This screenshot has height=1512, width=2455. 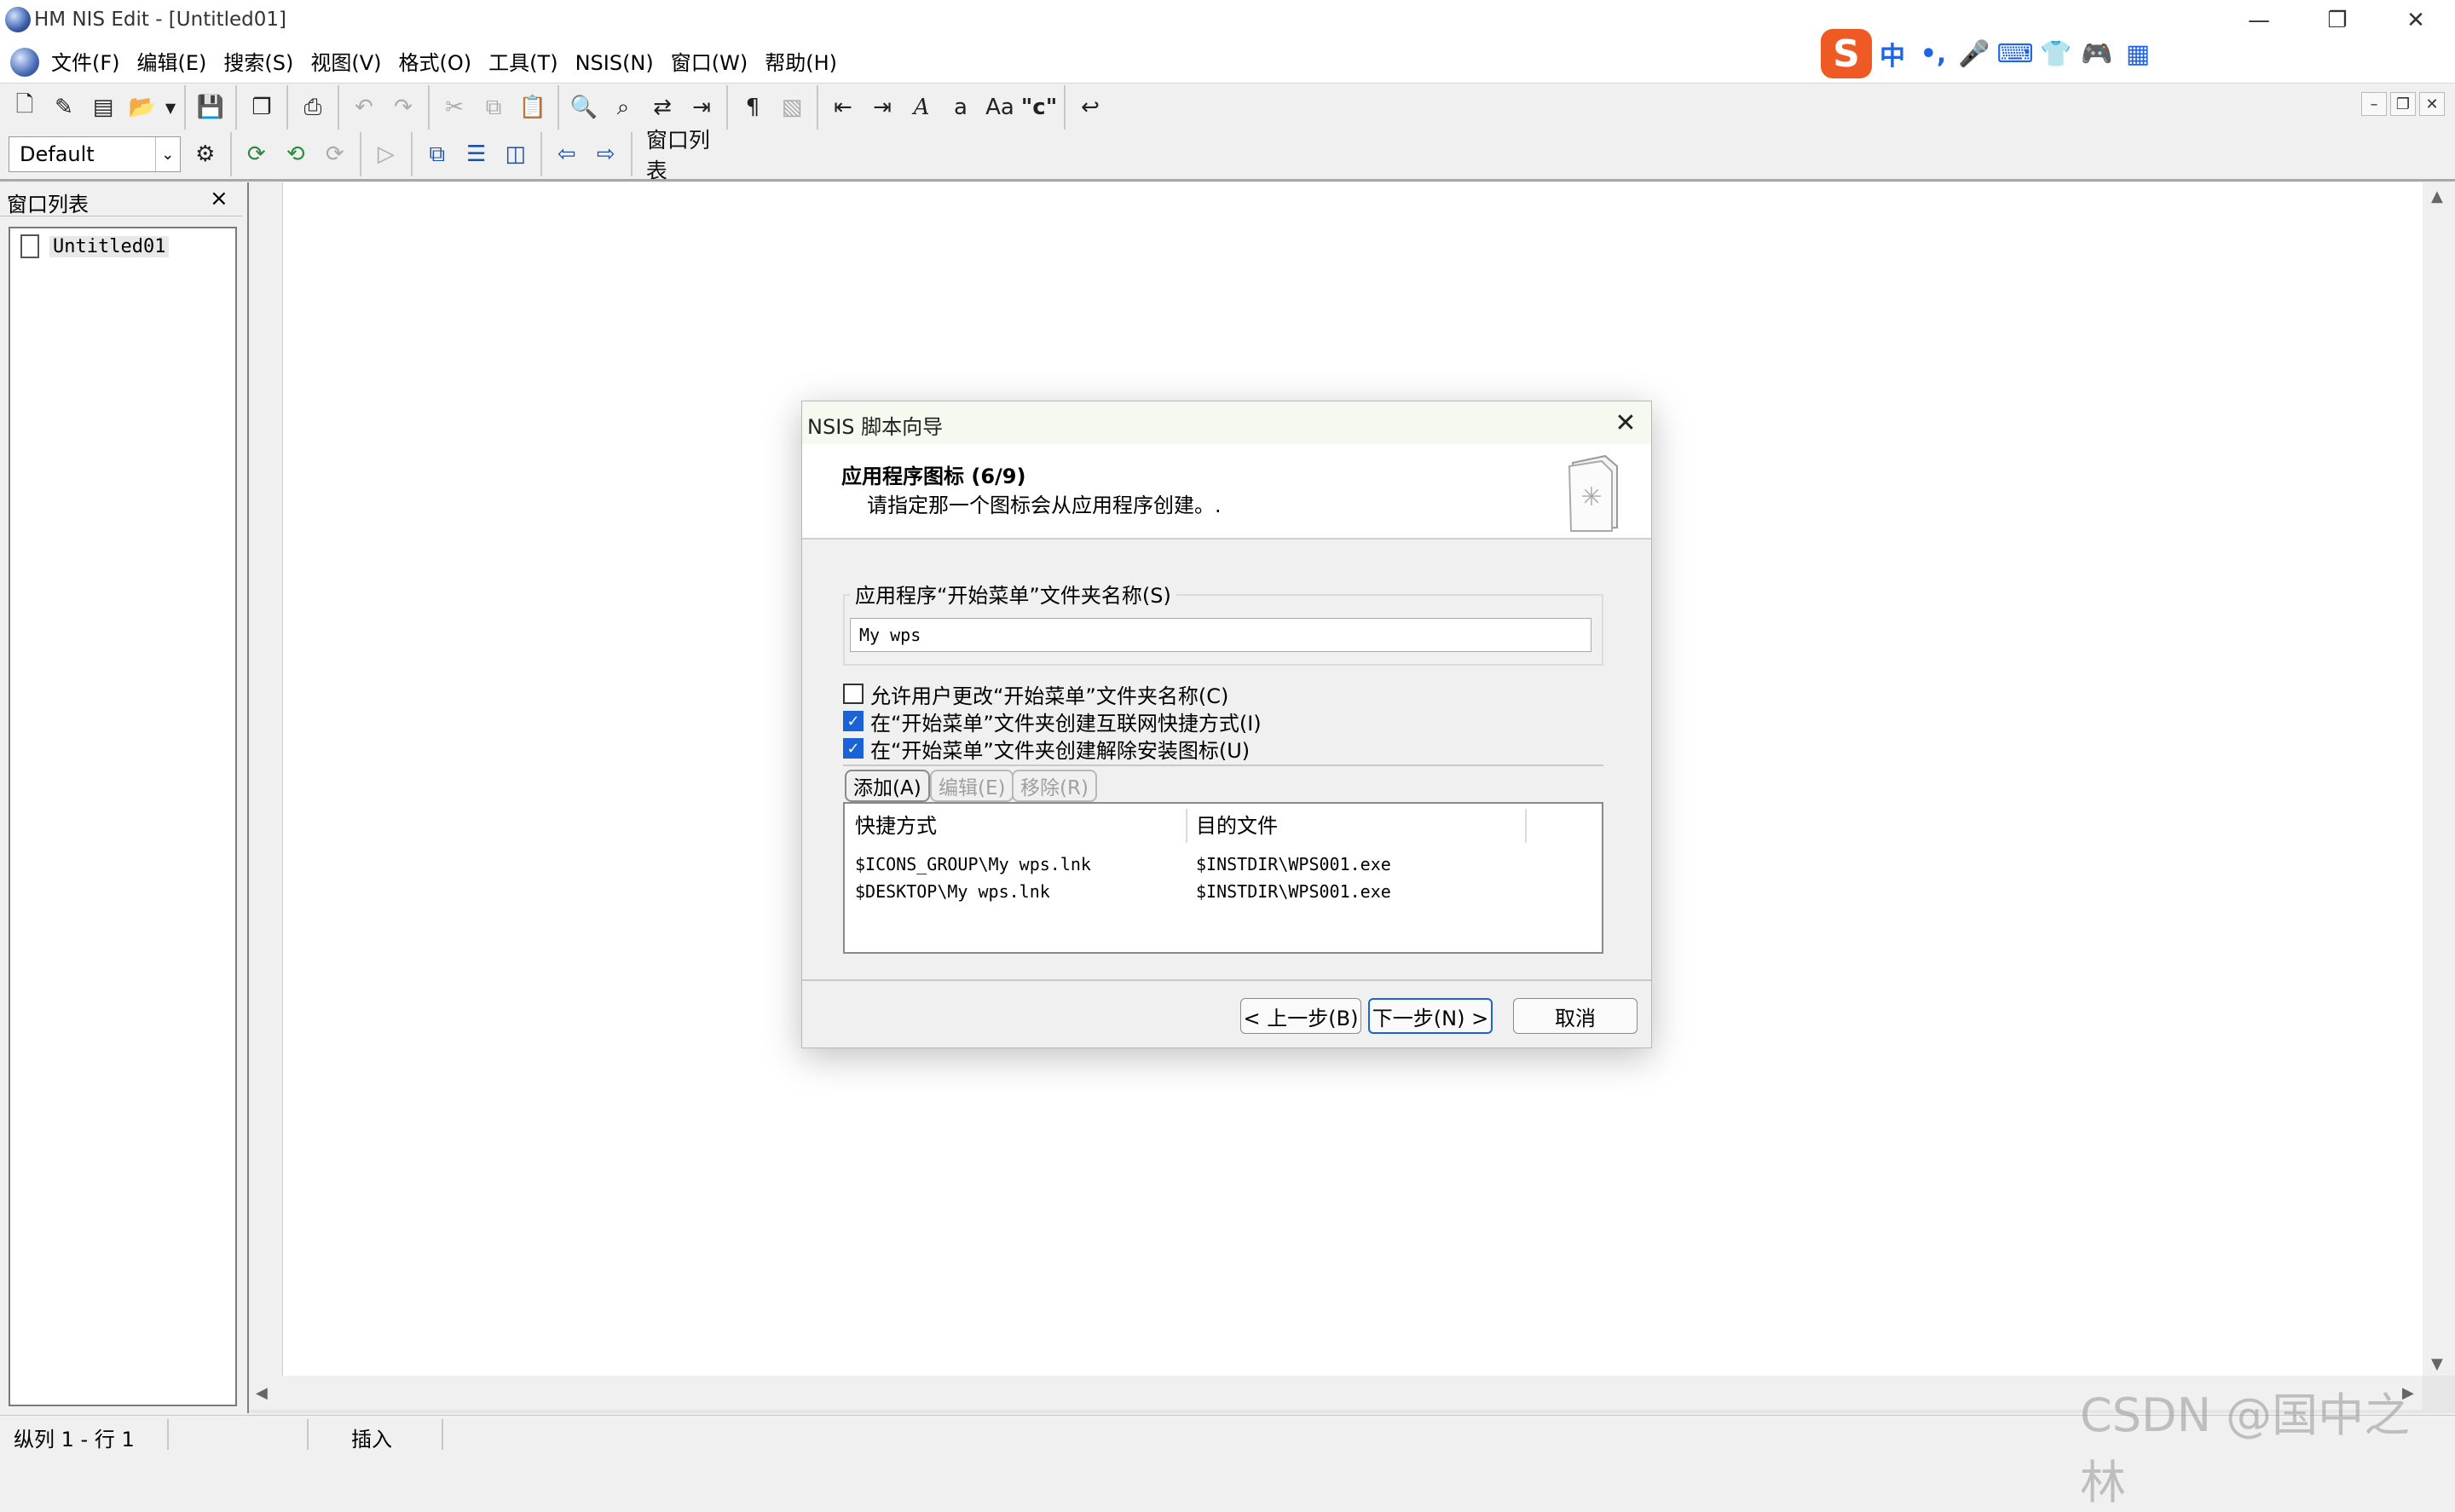 What do you see at coordinates (2437, 196) in the screenshot?
I see `scroll-up-icon: ▲` at bounding box center [2437, 196].